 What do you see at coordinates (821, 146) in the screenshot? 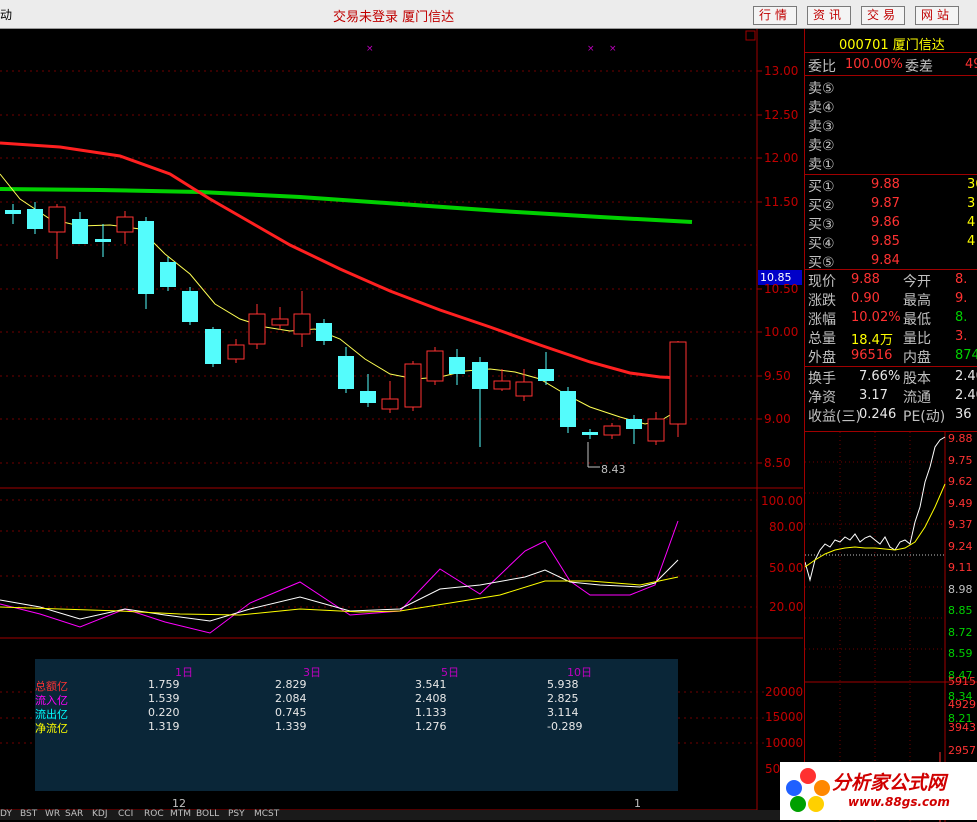
I see `sell-level-label: 卖②` at bounding box center [821, 146].